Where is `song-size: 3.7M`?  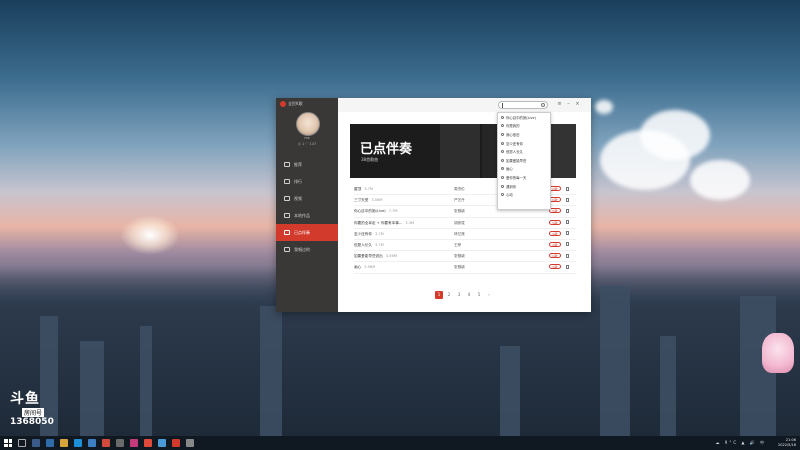
song-size: 3.7M is located at coordinates (379, 244).